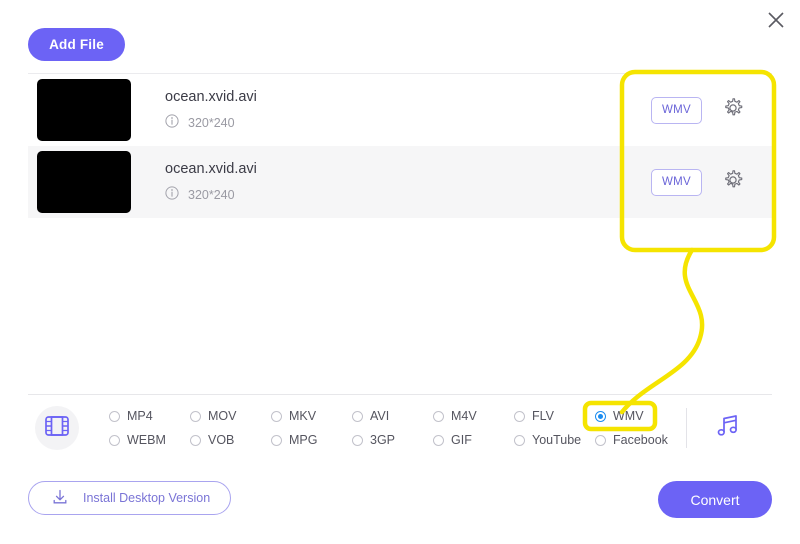 Image resolution: width=800 pixels, height=544 pixels. What do you see at coordinates (400, 502) in the screenshot?
I see `footer-bar: Install Desktop Version Convert` at bounding box center [400, 502].